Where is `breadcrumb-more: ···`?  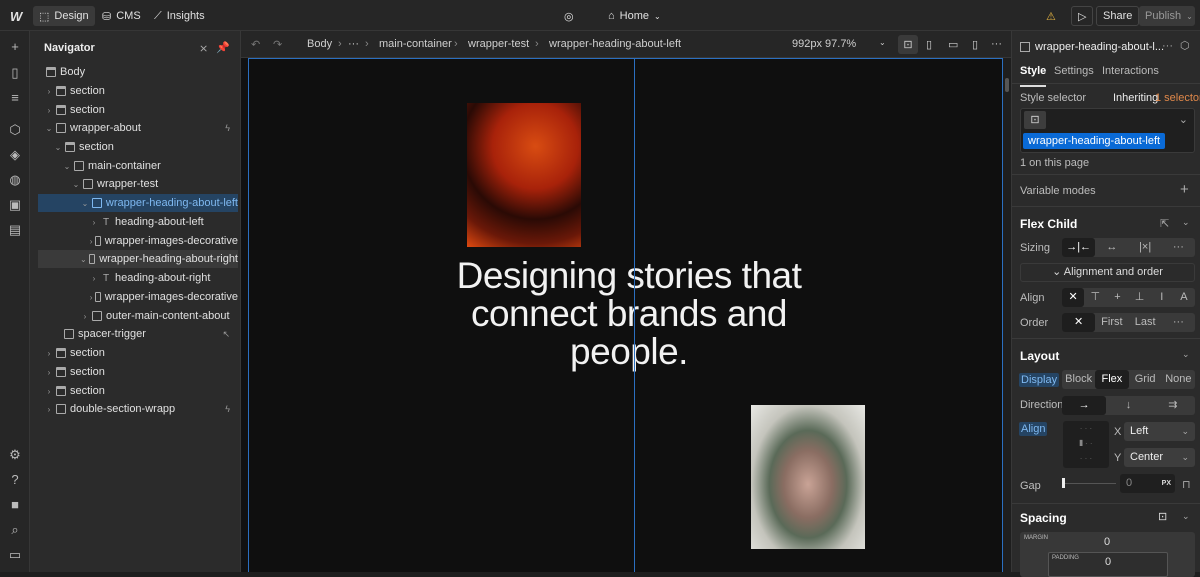
breadcrumb-more: ··· is located at coordinates (353, 44).